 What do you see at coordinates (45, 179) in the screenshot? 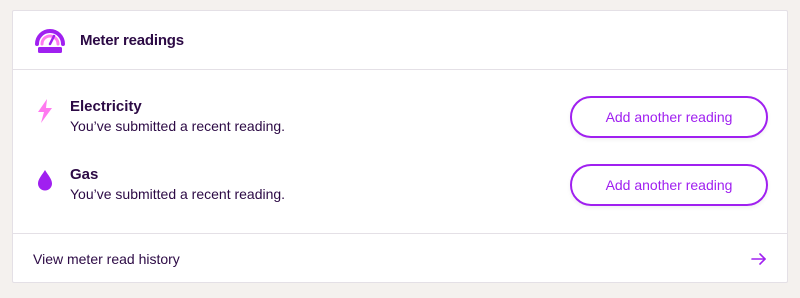
I see `flame-drop-icon` at bounding box center [45, 179].